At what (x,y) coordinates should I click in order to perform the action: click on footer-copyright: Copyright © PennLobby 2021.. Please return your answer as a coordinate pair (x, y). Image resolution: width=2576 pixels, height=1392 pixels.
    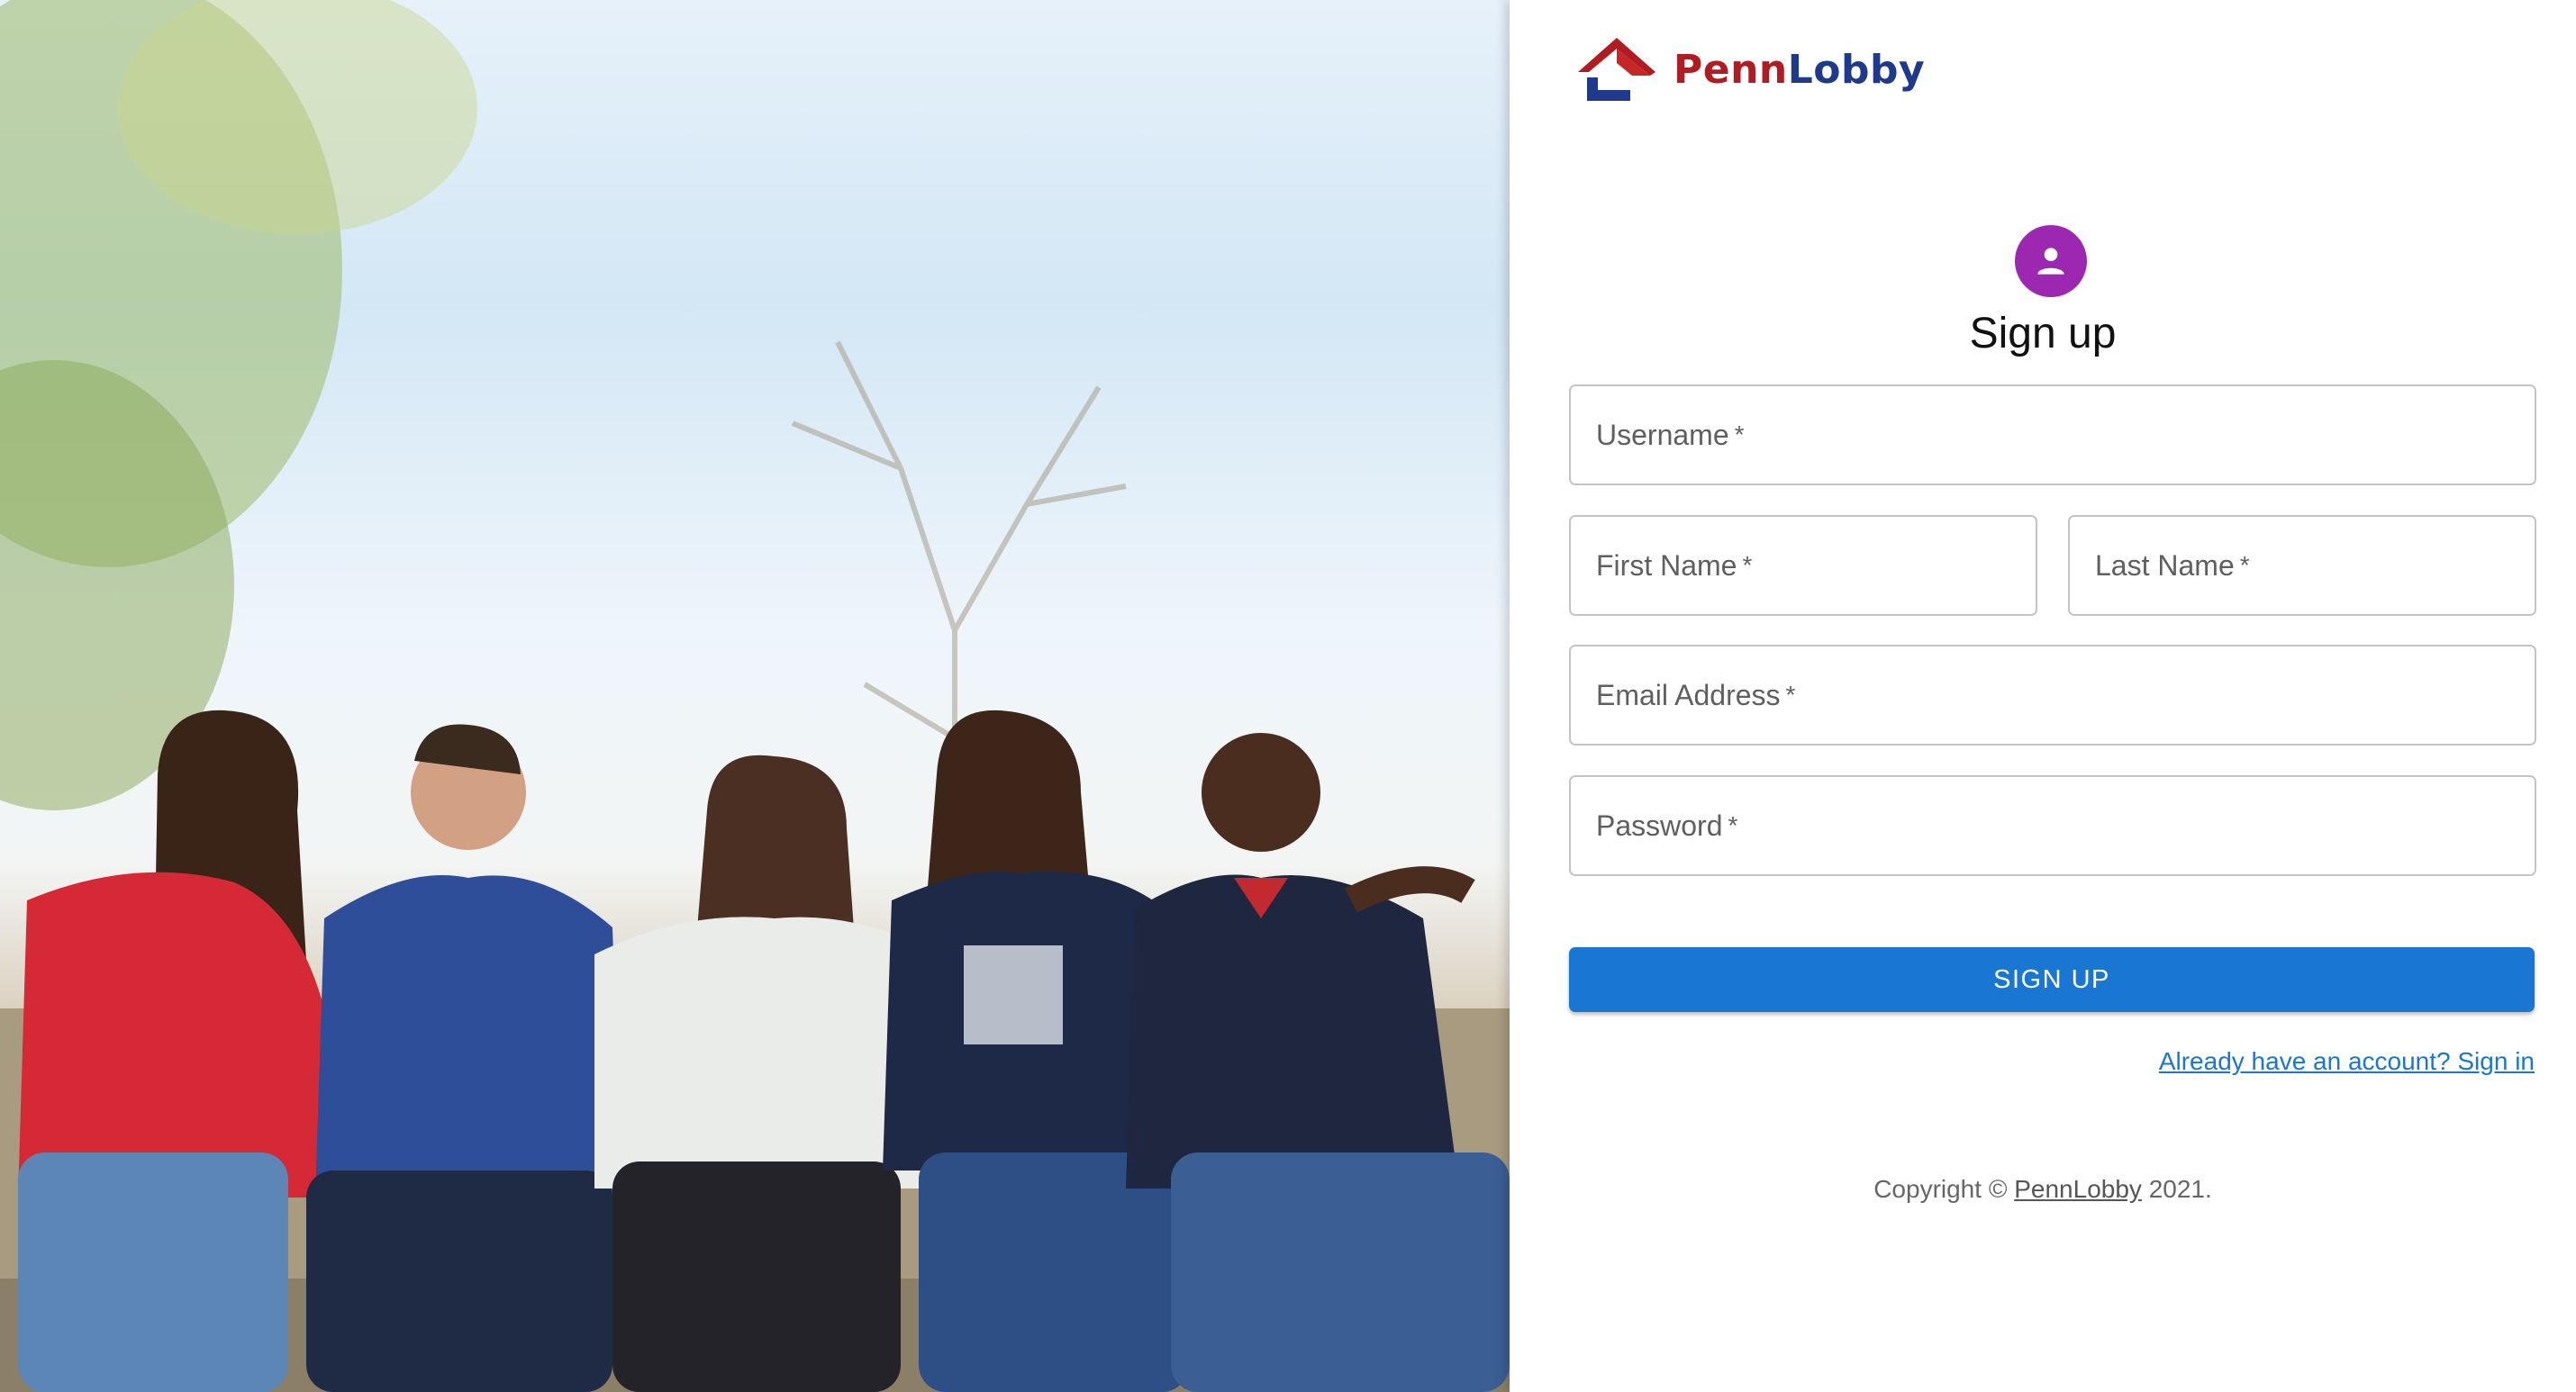
    Looking at the image, I should click on (2043, 1189).